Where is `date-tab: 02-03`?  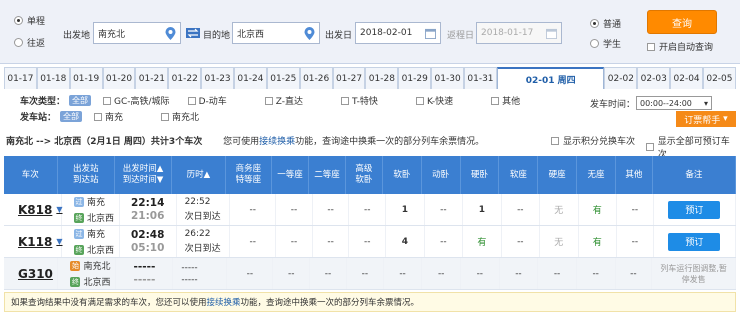
date-tab: 02-03 is located at coordinates (654, 78).